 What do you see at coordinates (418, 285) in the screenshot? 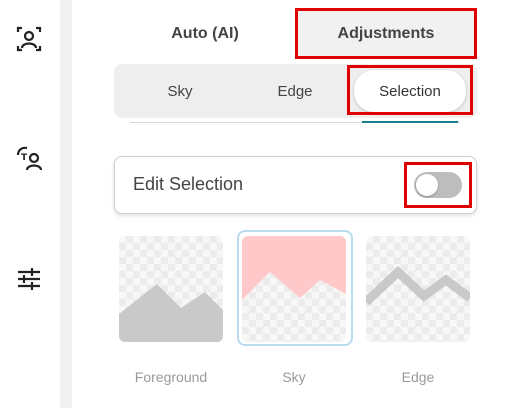
I see `edge-line-graphic` at bounding box center [418, 285].